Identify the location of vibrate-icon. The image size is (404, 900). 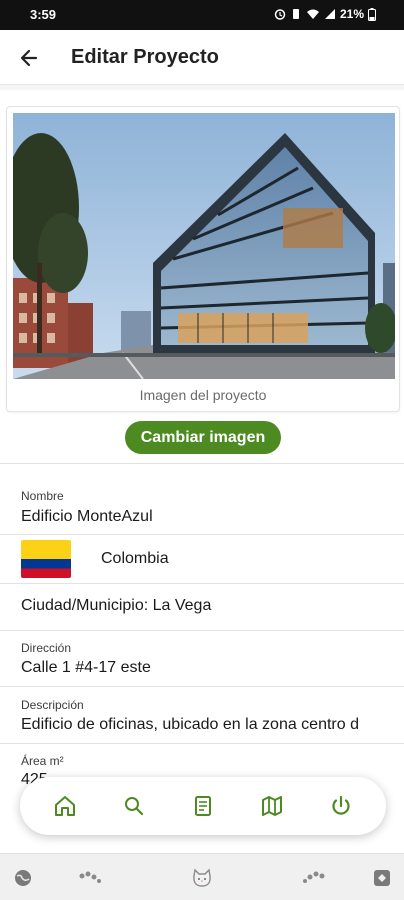
(296, 14).